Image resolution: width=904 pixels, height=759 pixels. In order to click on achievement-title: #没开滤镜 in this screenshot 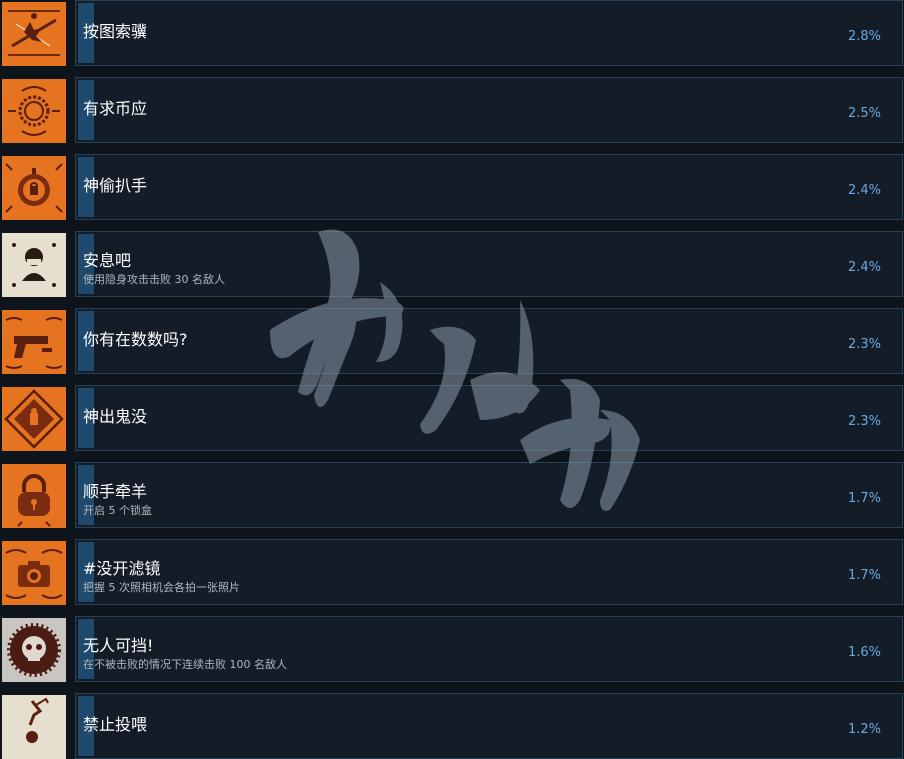, I will do `click(122, 568)`.